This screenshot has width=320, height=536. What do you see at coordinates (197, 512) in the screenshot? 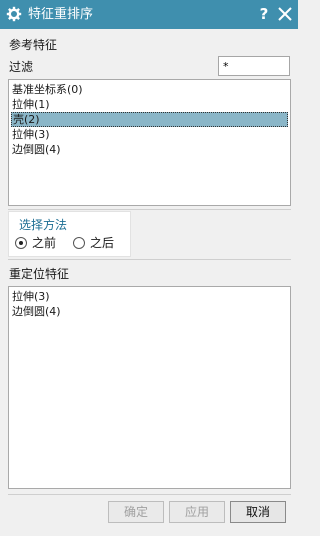
I see `apply-button: 应用` at bounding box center [197, 512].